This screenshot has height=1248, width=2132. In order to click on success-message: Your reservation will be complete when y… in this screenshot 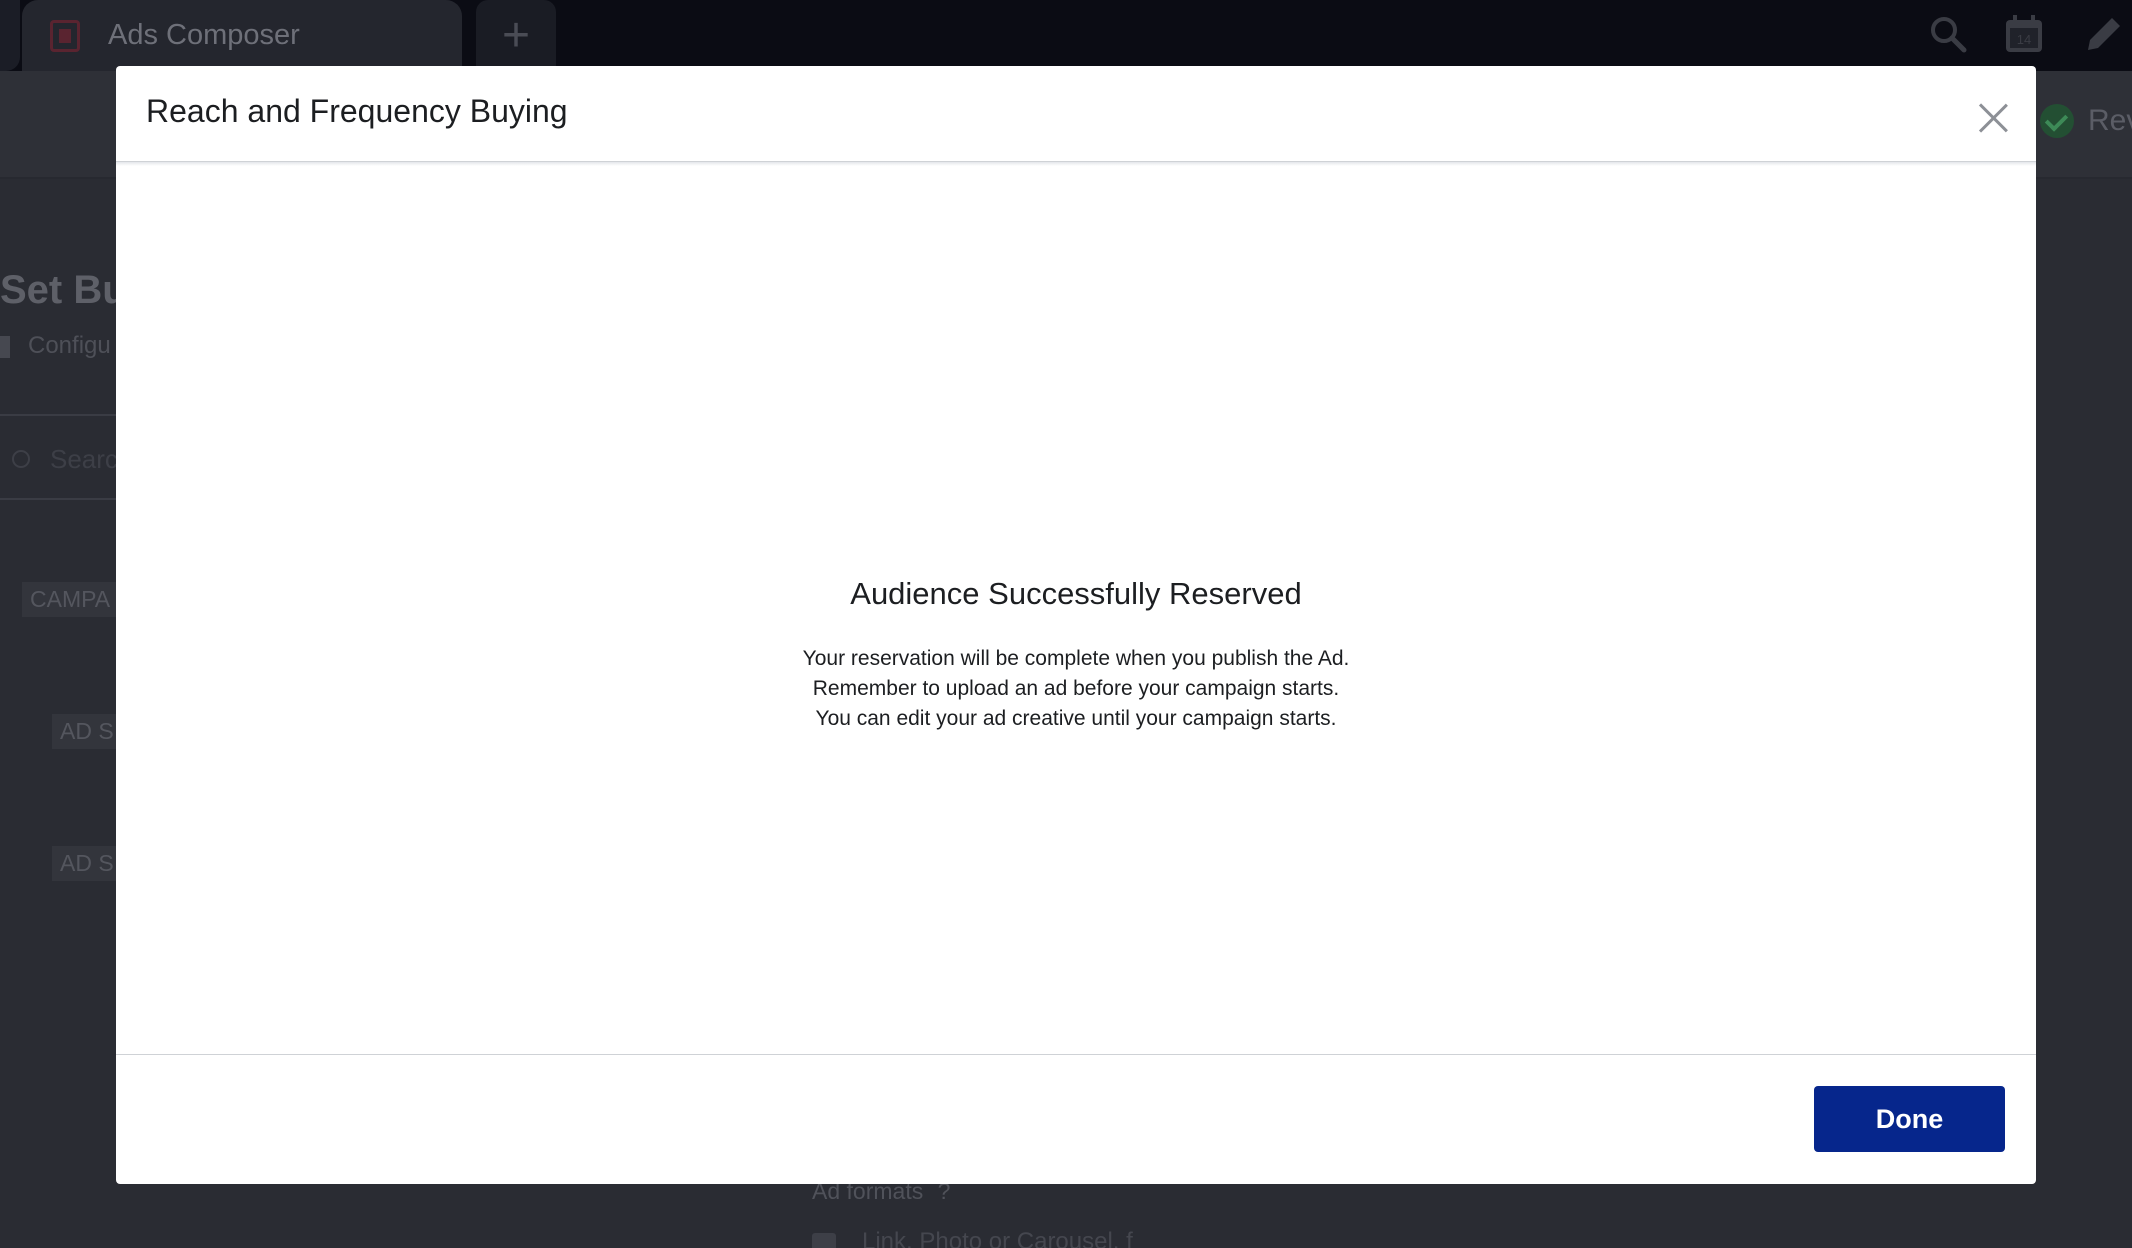, I will do `click(1076, 689)`.